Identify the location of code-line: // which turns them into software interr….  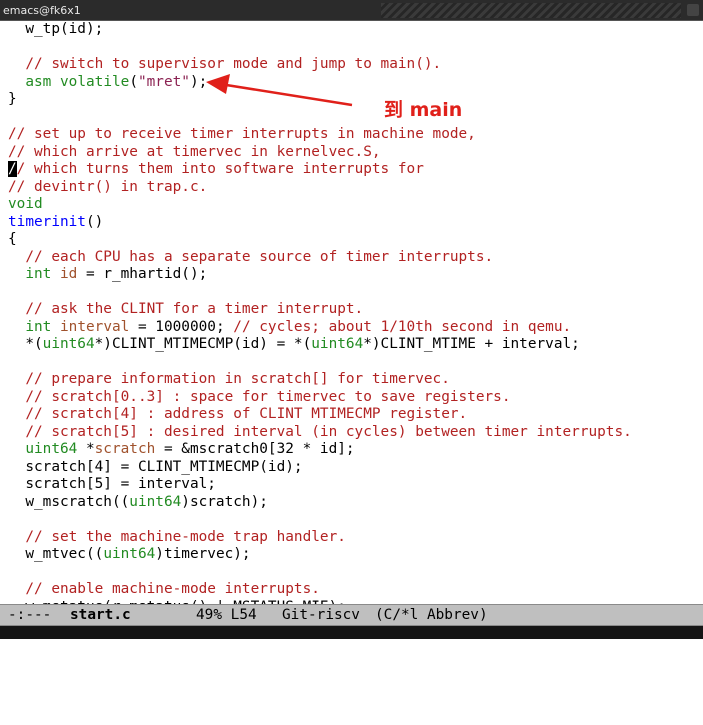
(216, 170).